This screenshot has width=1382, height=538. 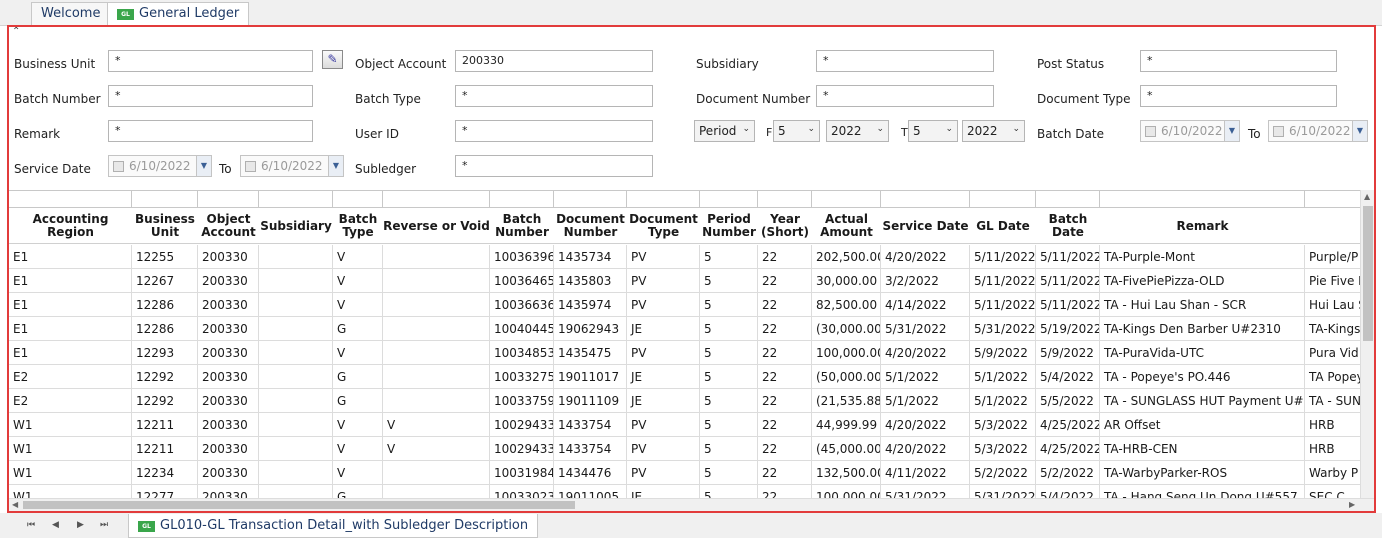 I want to click on object-account-input: 200330, so click(x=554, y=61).